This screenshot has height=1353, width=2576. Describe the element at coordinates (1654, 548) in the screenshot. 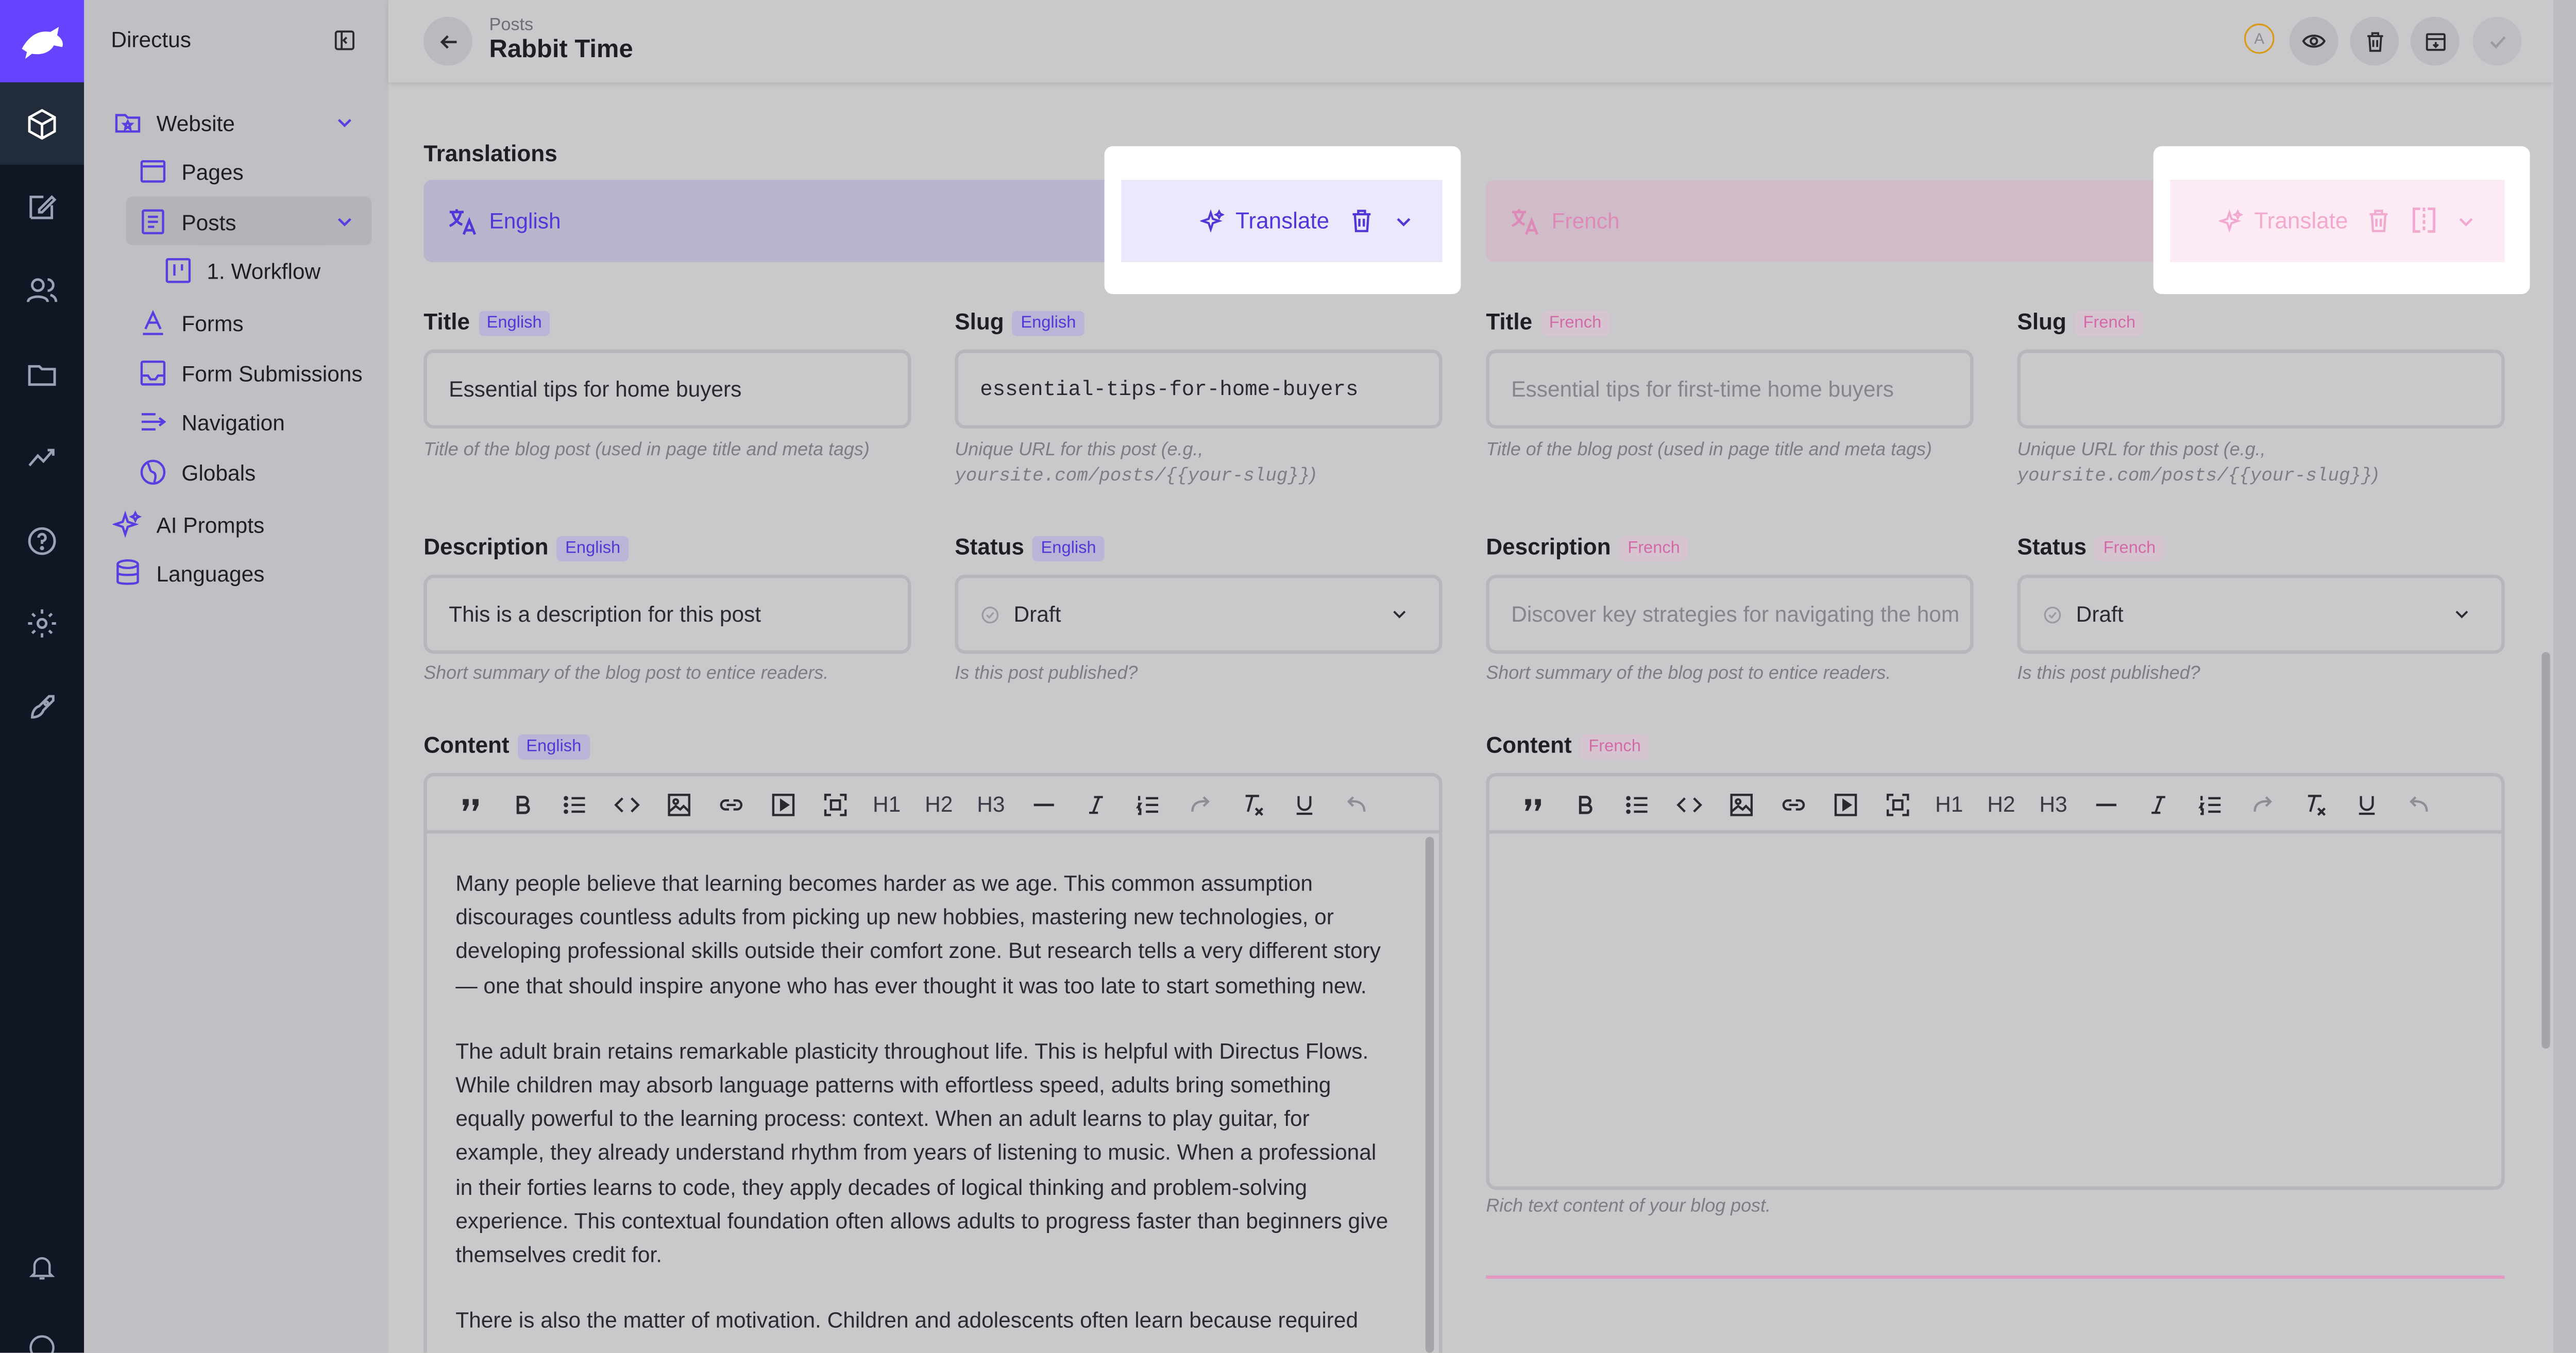

I see `language-tag: French` at that location.